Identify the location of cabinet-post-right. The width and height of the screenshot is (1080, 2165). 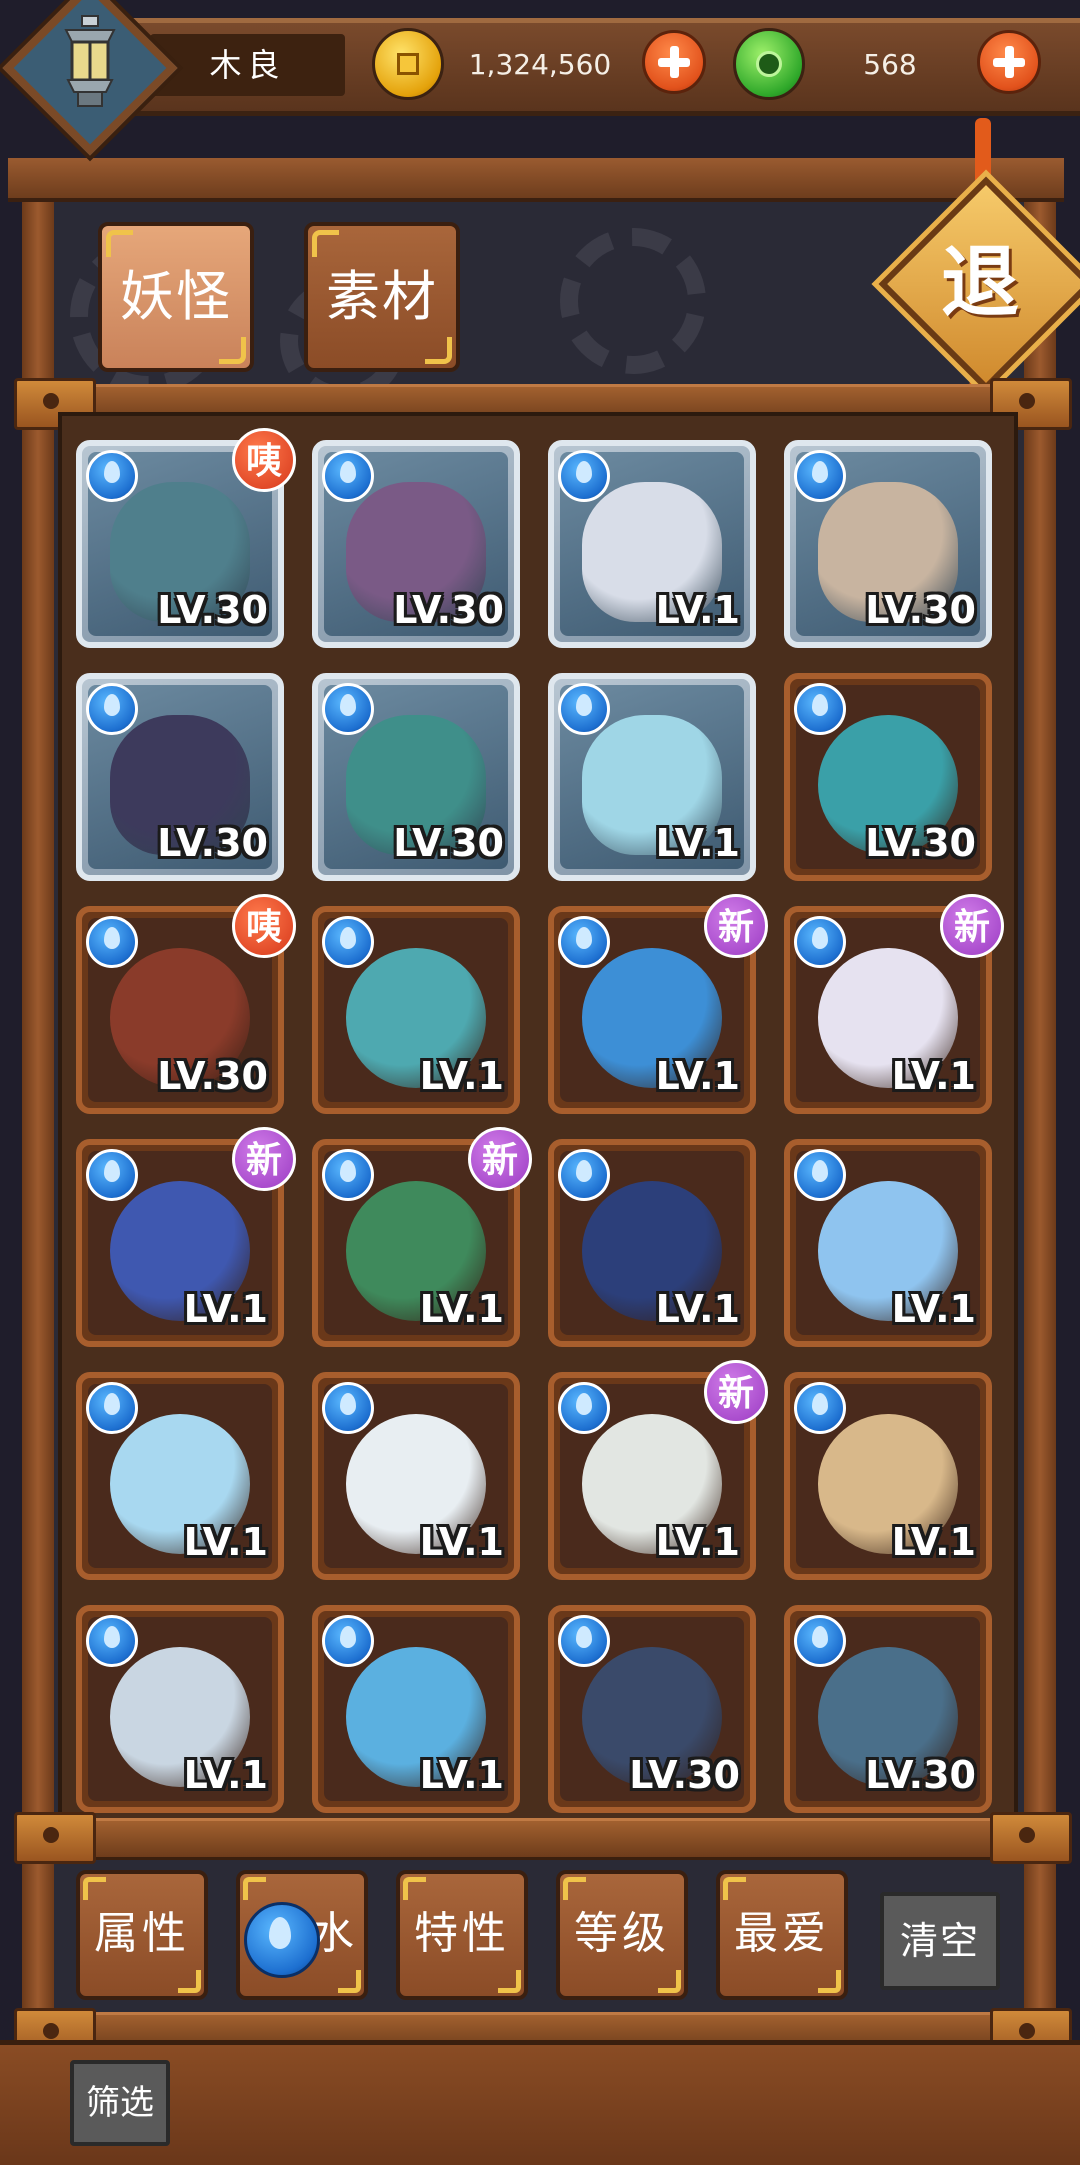
(1040, 1119).